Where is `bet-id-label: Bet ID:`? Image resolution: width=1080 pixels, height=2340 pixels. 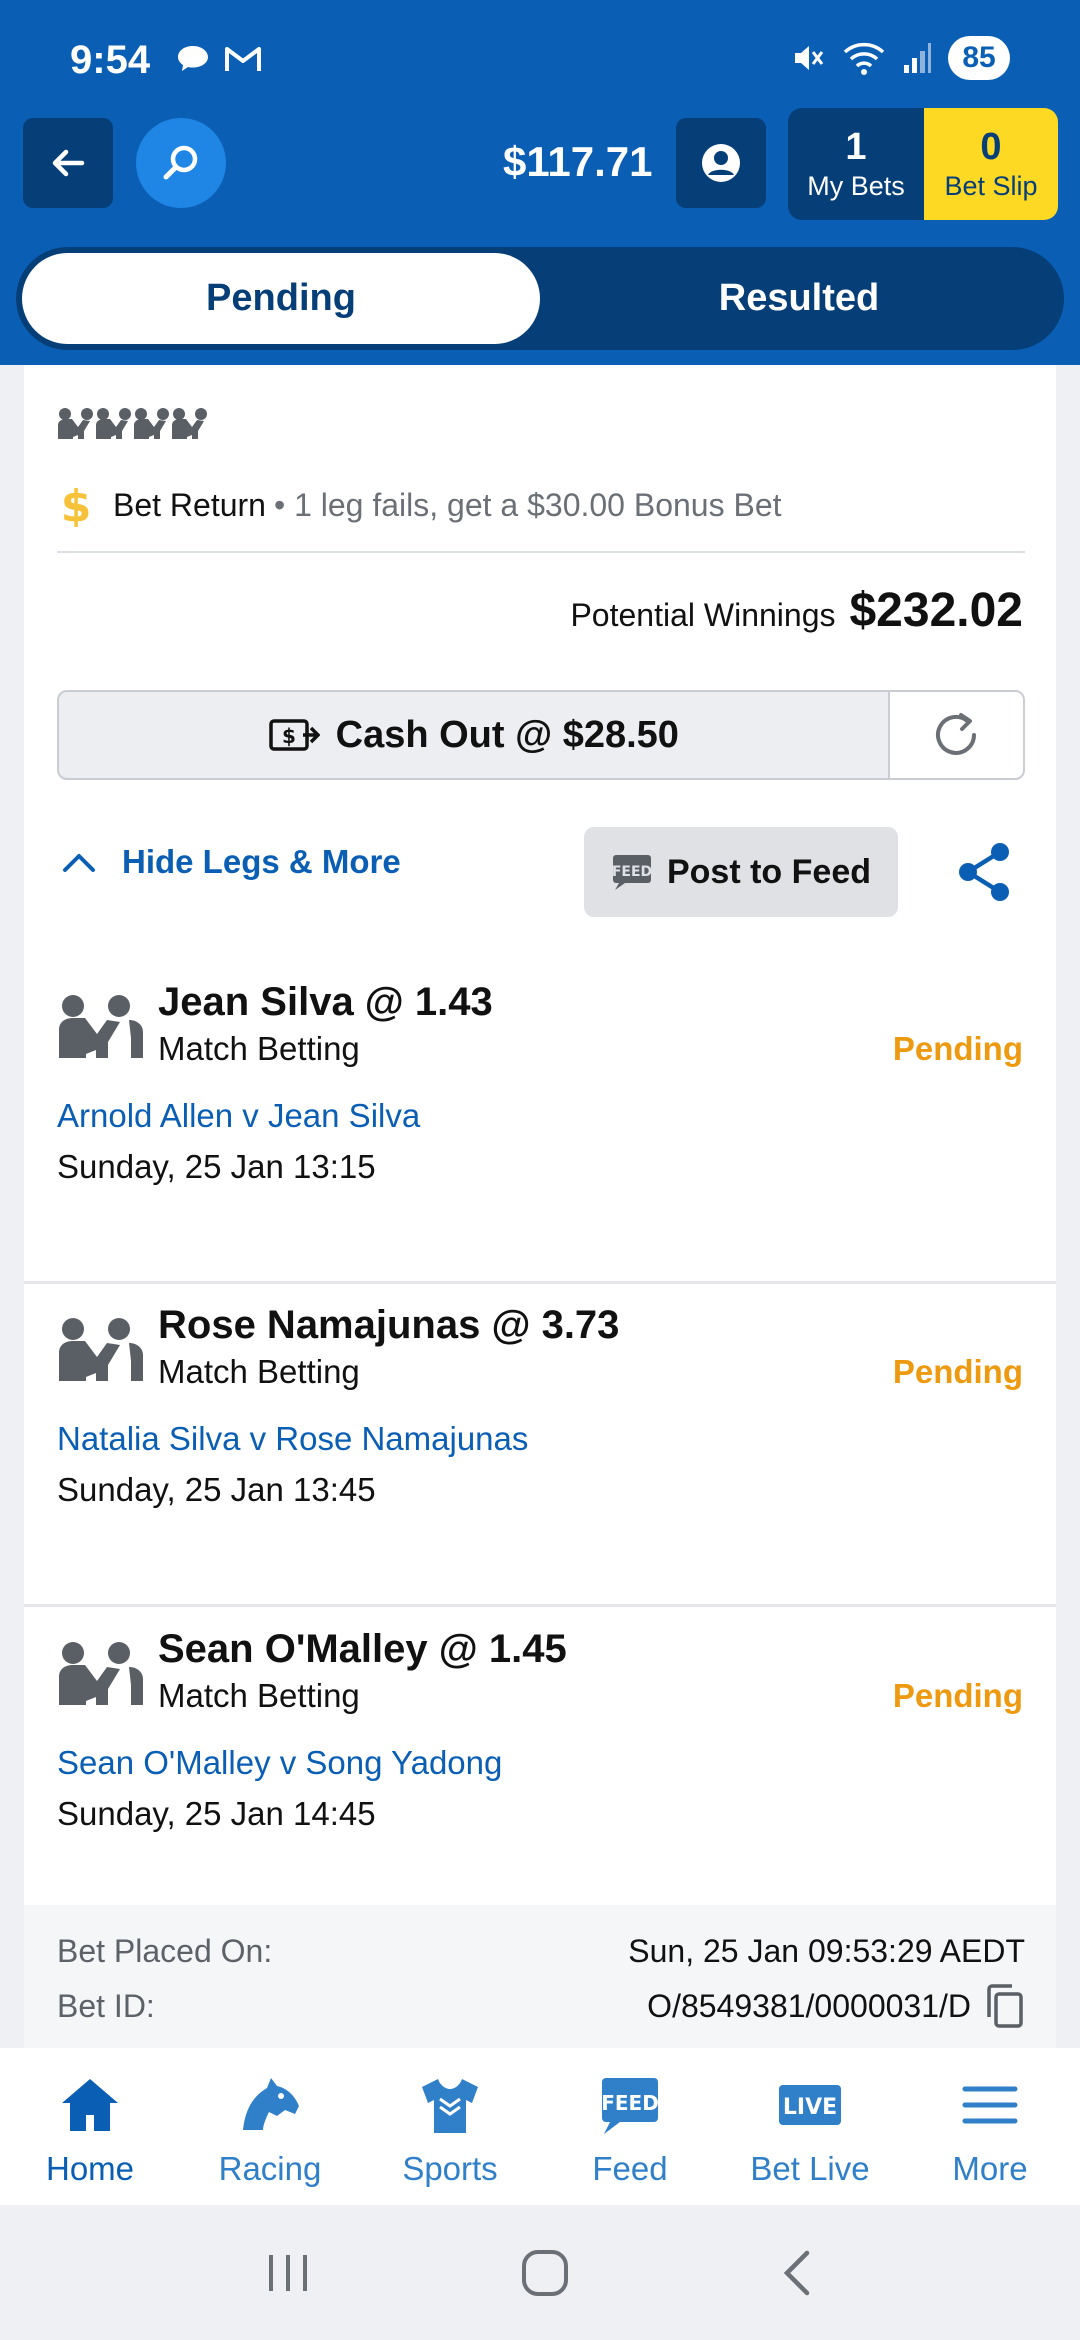 bet-id-label: Bet ID: is located at coordinates (106, 2005).